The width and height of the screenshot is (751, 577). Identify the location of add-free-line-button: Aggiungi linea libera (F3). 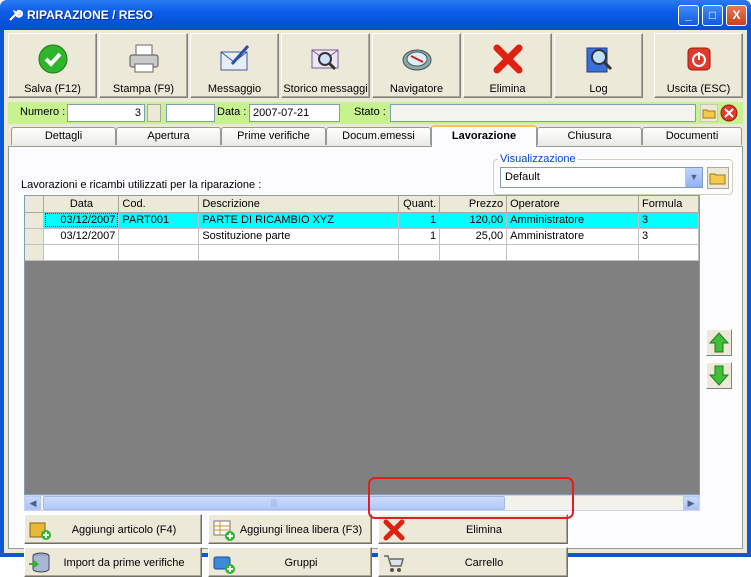
(290, 529).